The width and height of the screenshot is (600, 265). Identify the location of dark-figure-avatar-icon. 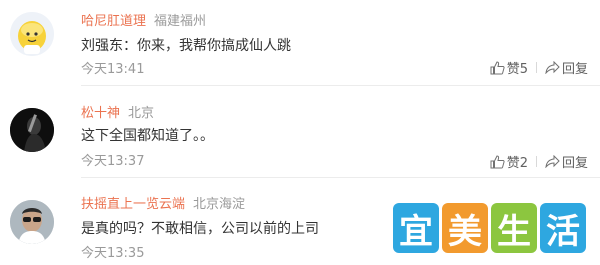
(32, 130).